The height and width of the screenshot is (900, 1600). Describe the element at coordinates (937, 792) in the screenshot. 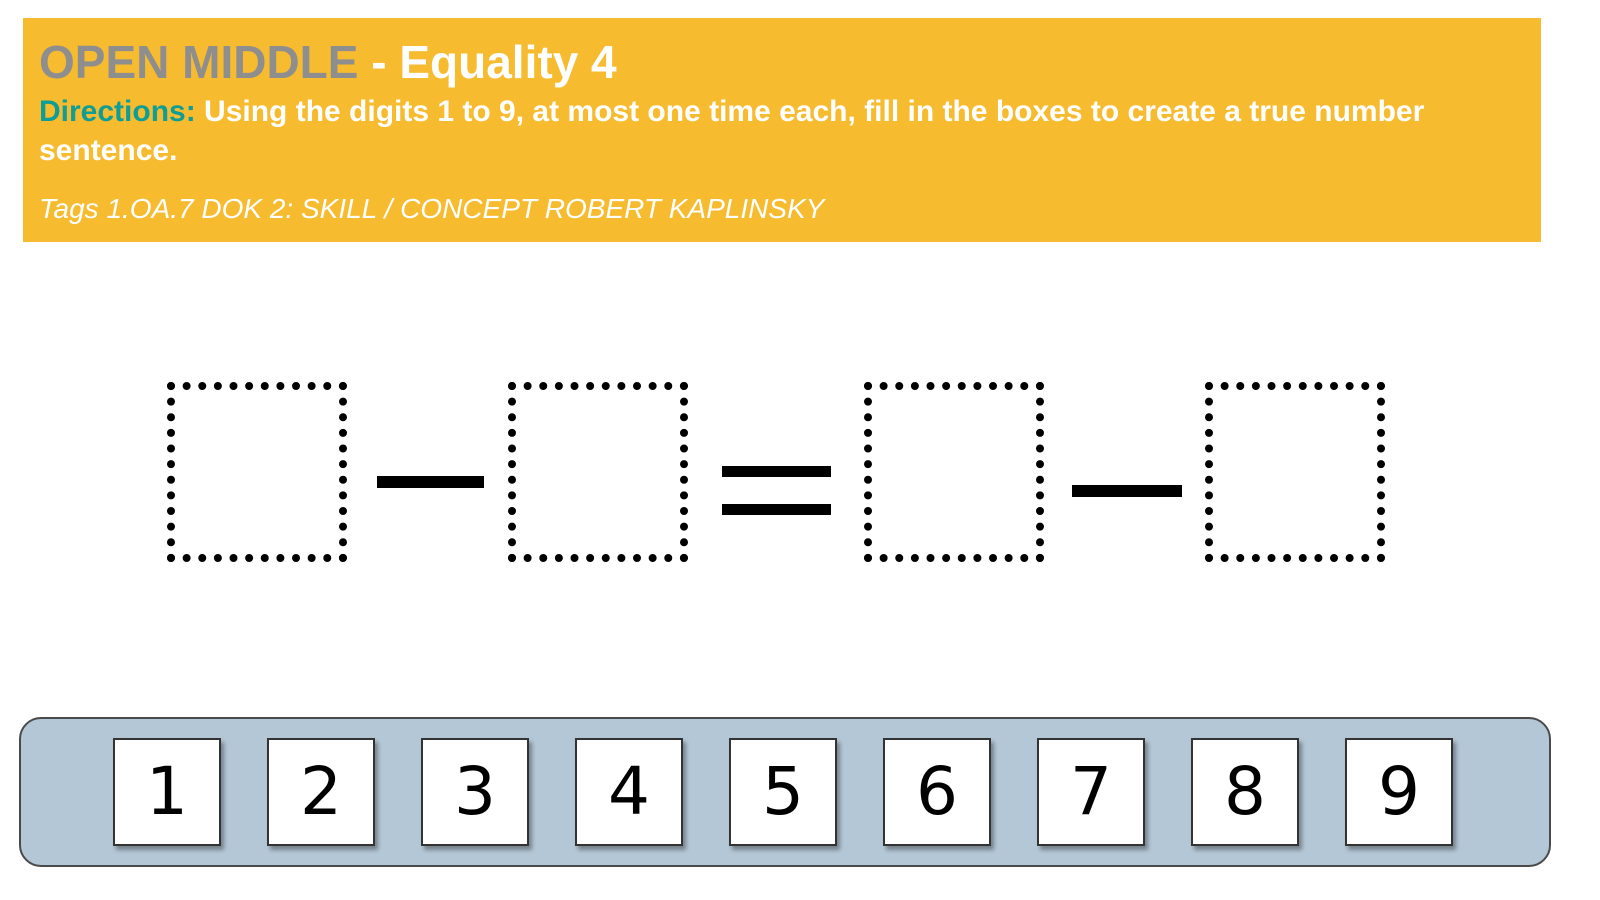

I see `digit-tile-6: 6` at that location.